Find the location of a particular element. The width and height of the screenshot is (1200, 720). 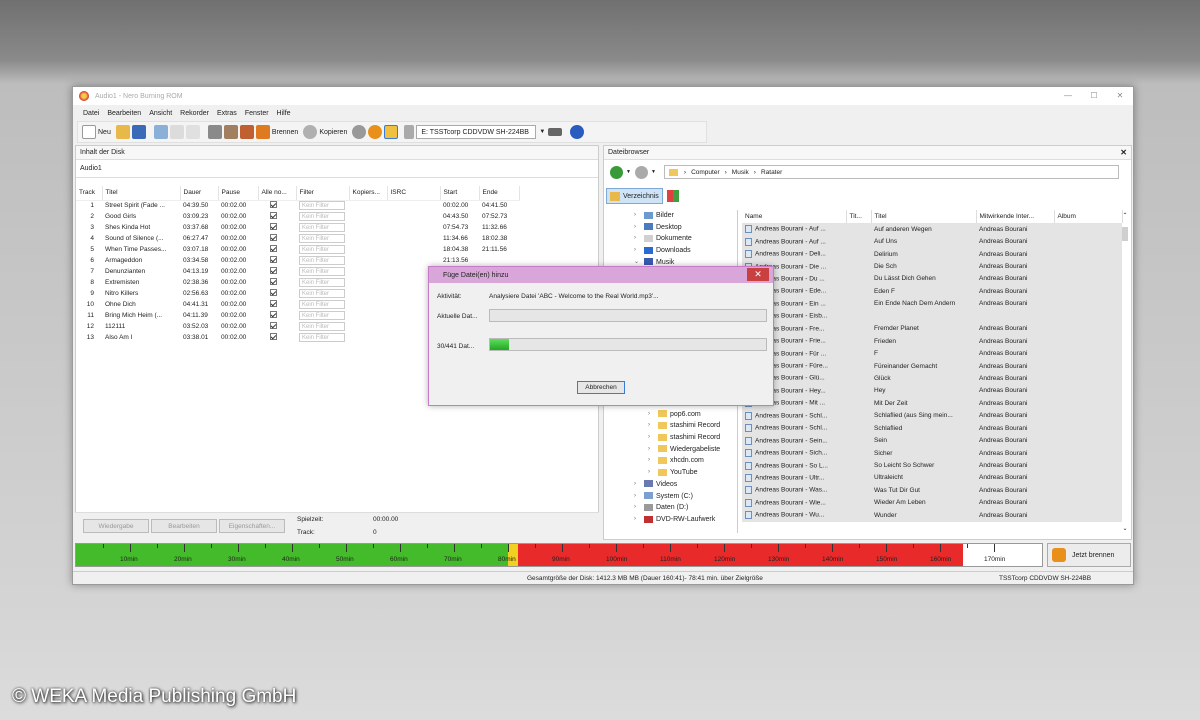

menu-bearbeiten: Bearbeiten is located at coordinates (124, 114).